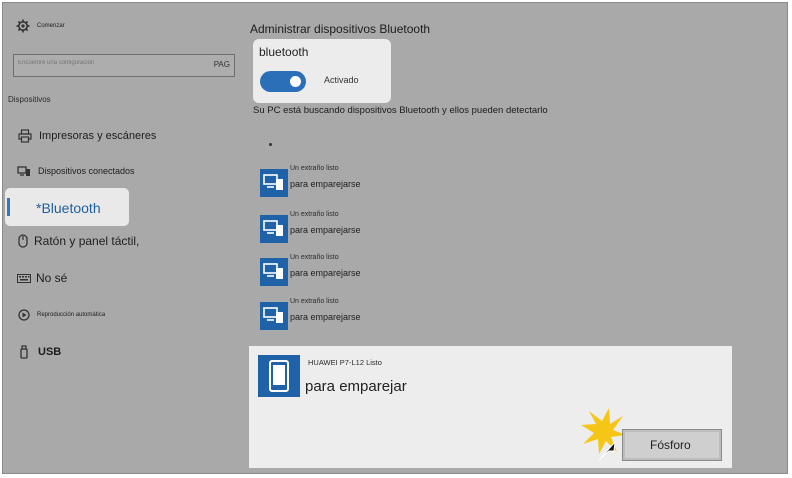  I want to click on sidebar-item-label: Ratón y panel táctil,, so click(87, 241).